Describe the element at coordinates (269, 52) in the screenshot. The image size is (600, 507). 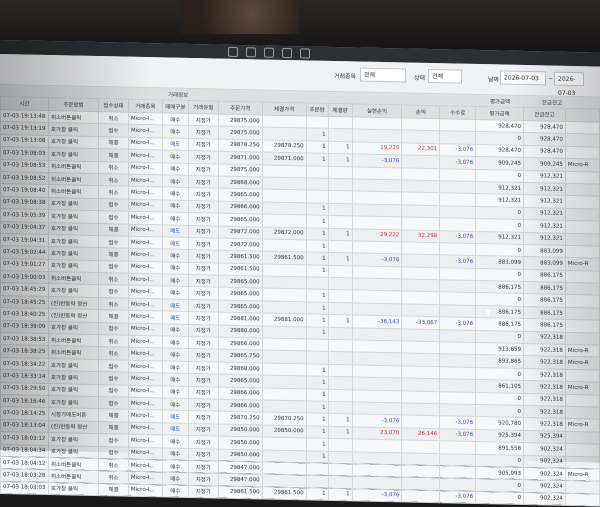
I see `restore-icon` at that location.